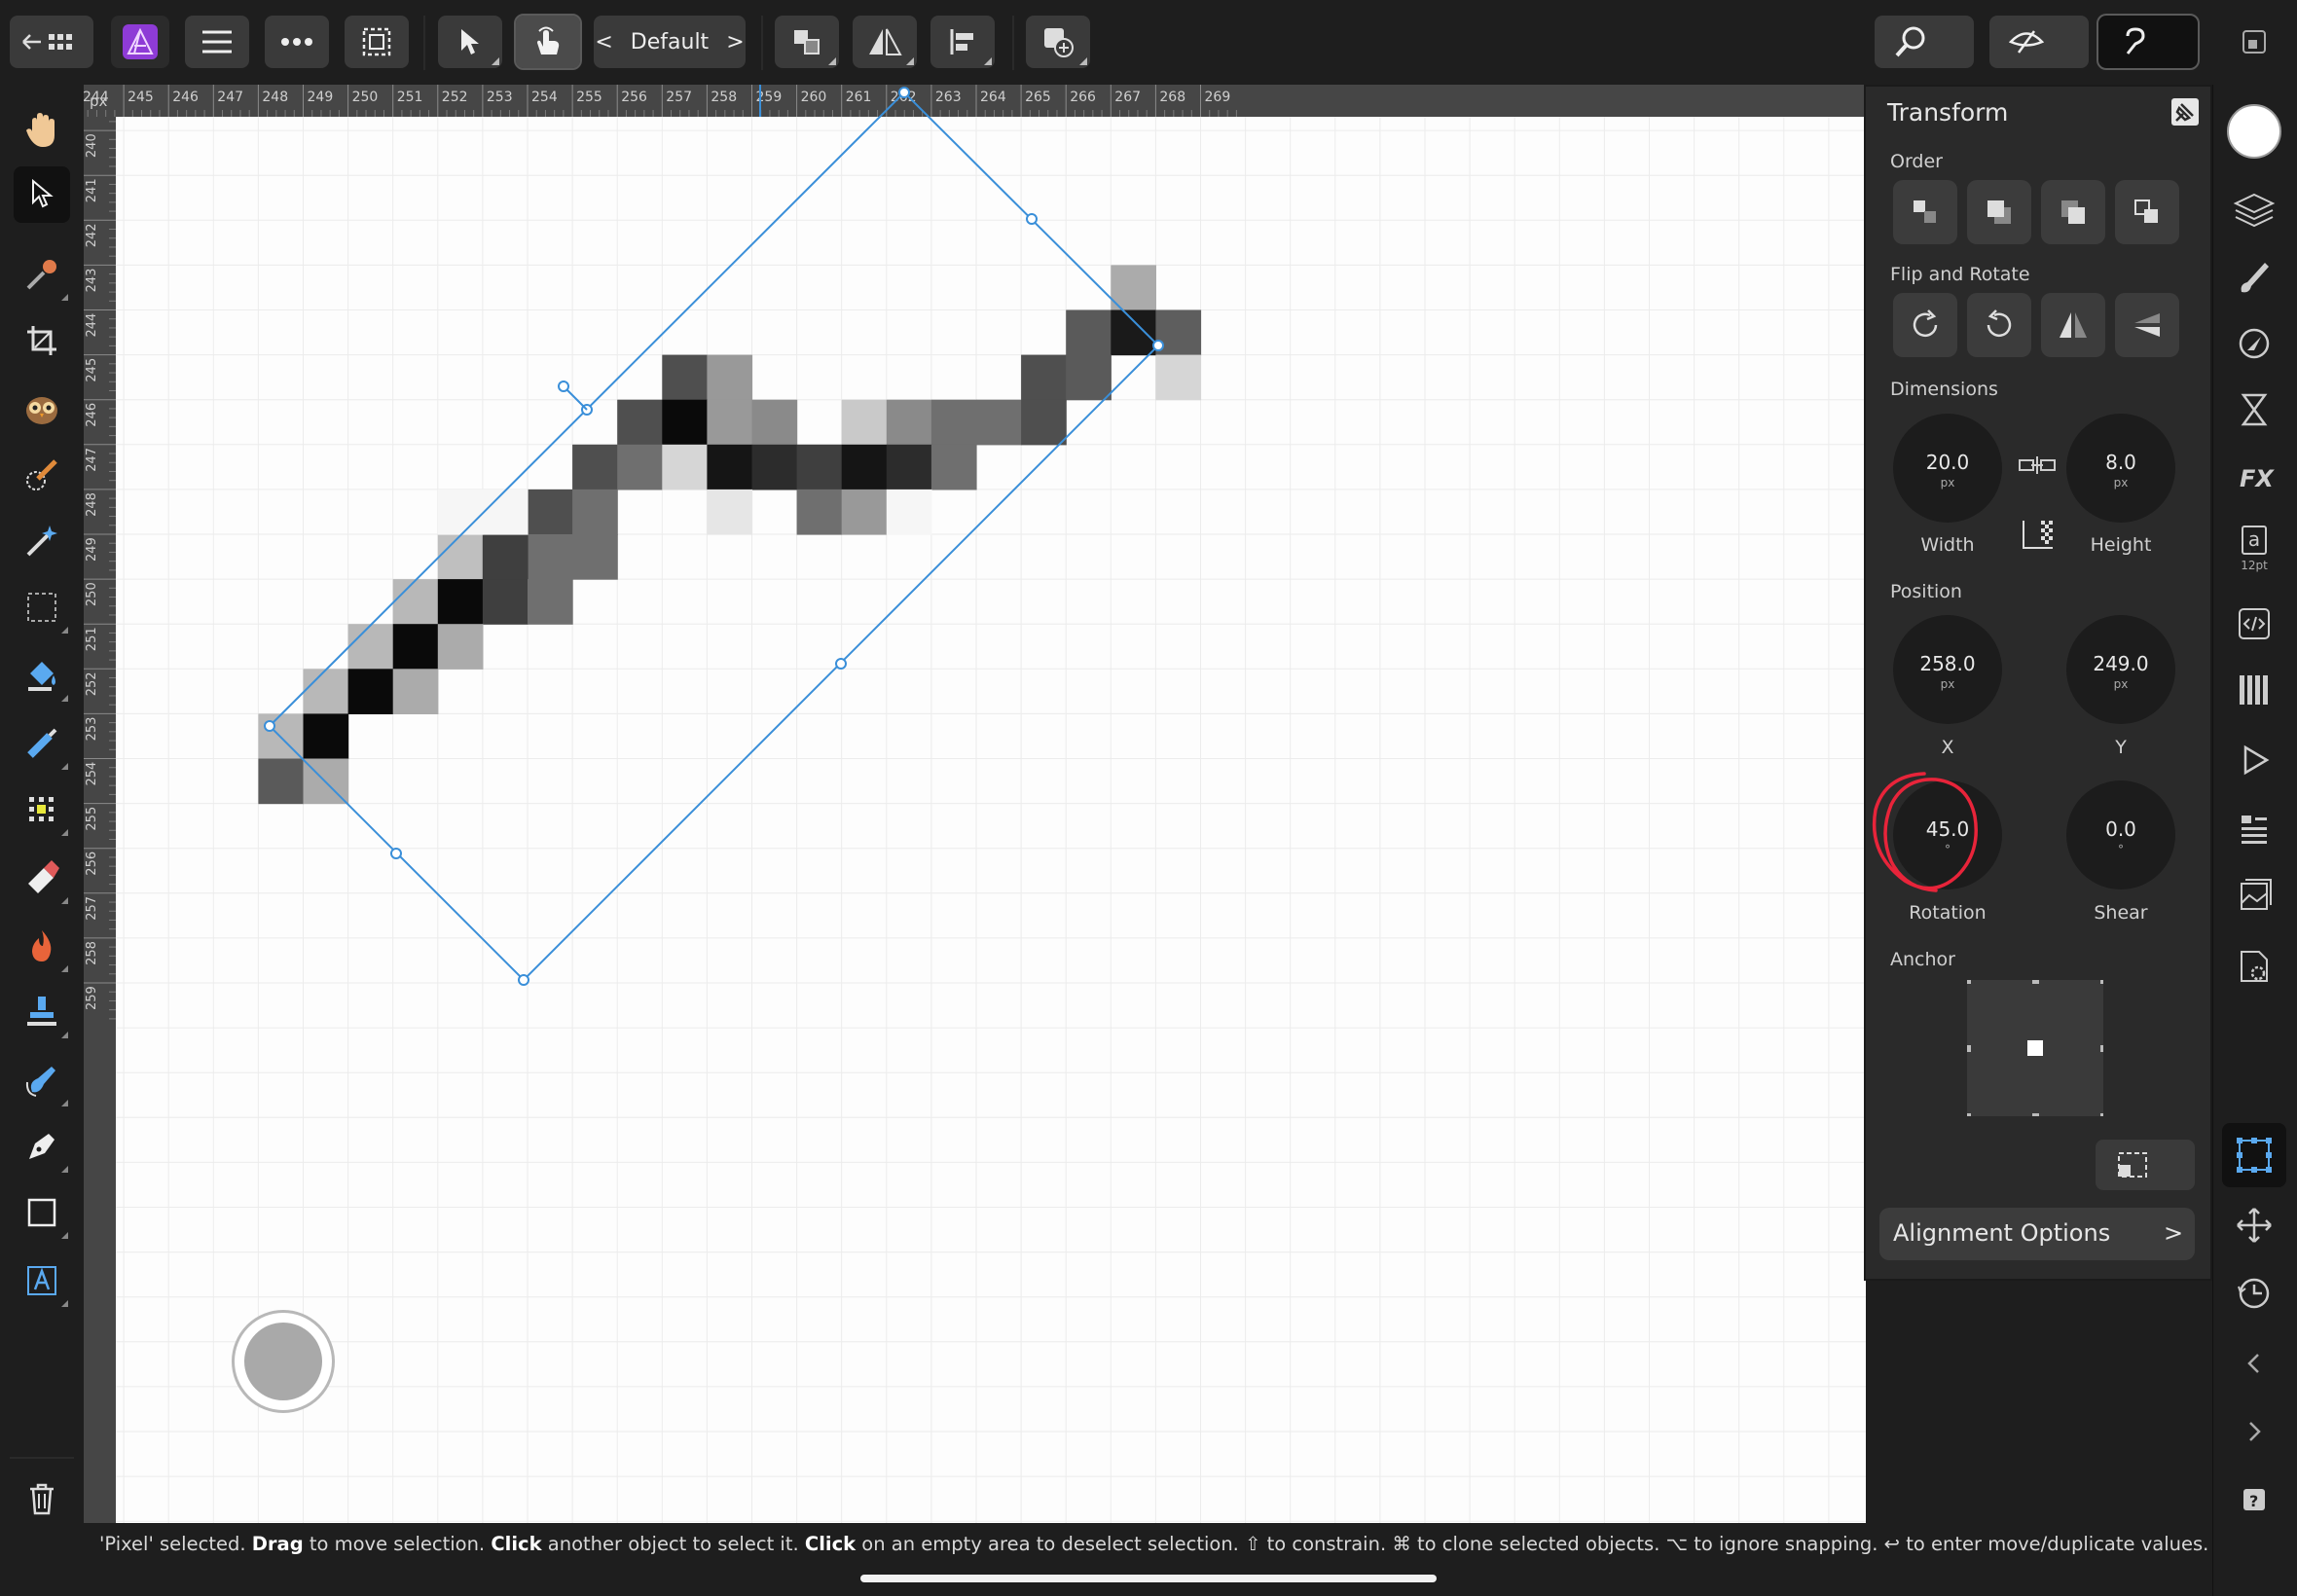  What do you see at coordinates (2254, 412) in the screenshot?
I see `history-studio-button` at bounding box center [2254, 412].